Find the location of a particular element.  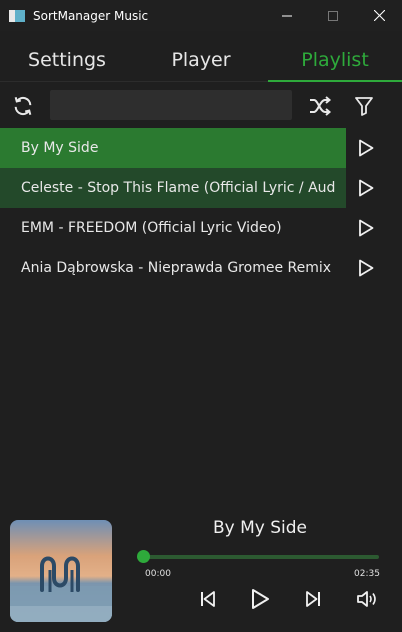

maximize-icon is located at coordinates (333, 15).